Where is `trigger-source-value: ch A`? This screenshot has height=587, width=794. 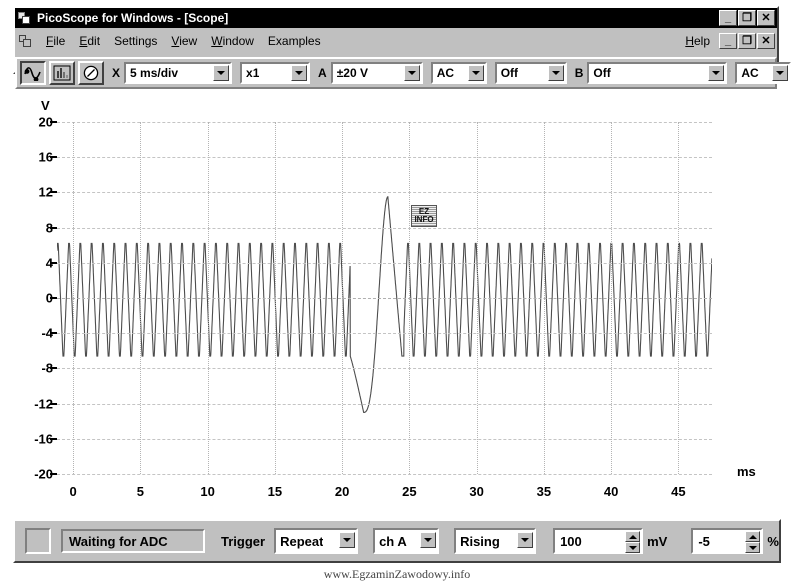
trigger-source-value: ch A is located at coordinates (393, 541).